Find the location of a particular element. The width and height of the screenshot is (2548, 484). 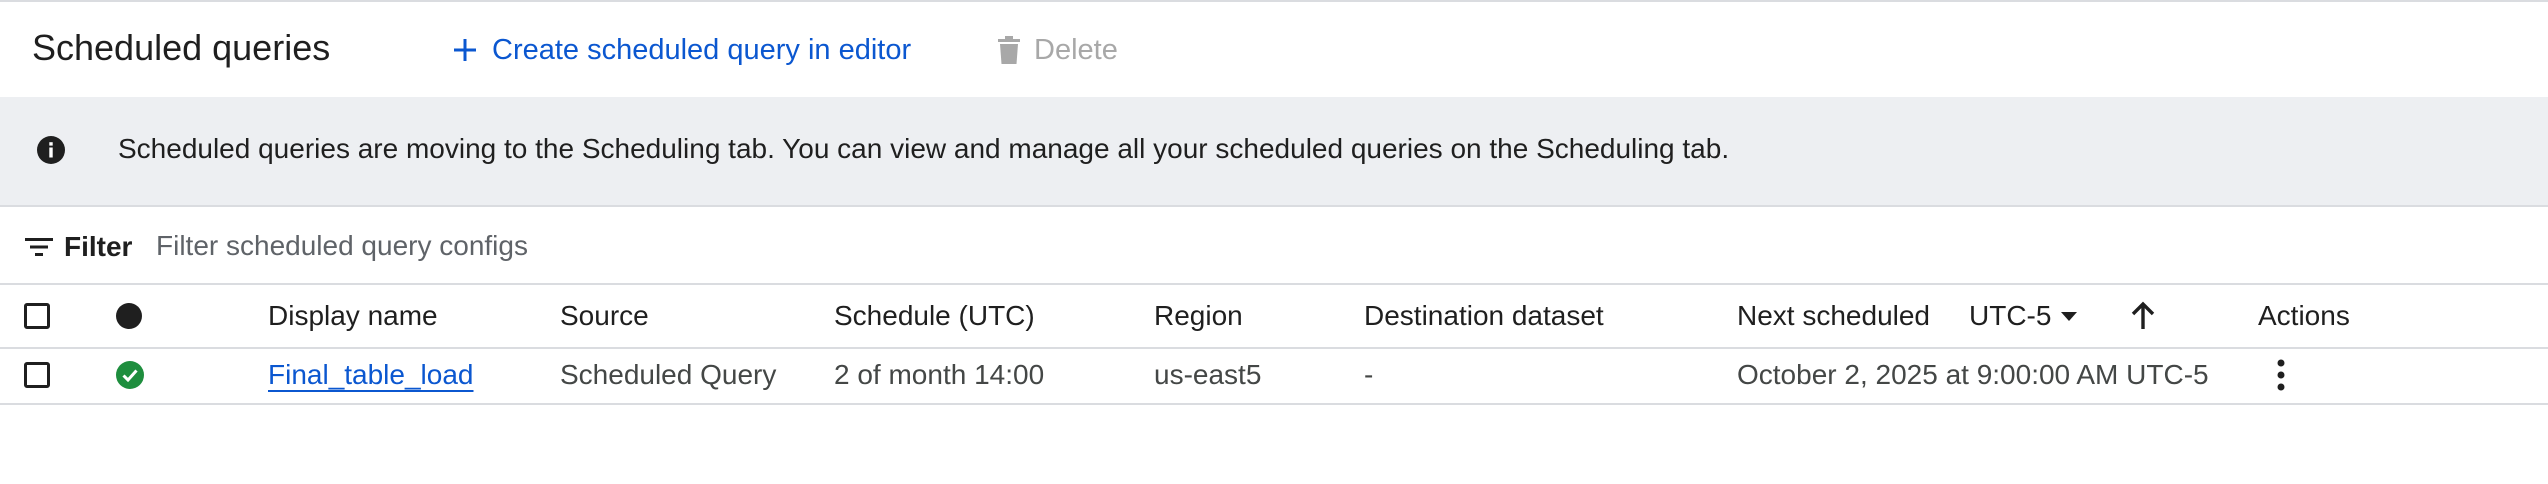

row-display-name-cell: Final_table_load is located at coordinates (371, 375).